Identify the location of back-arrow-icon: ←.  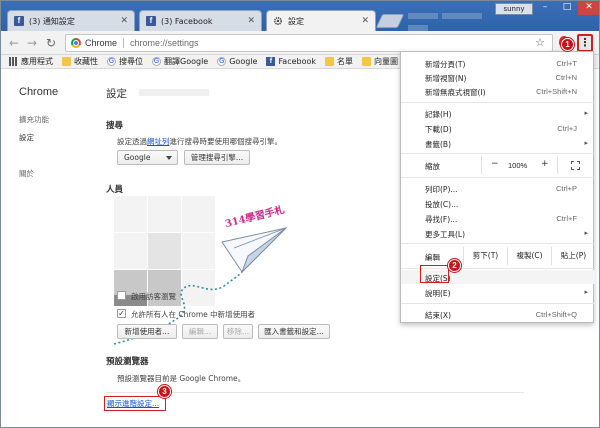
(14, 43).